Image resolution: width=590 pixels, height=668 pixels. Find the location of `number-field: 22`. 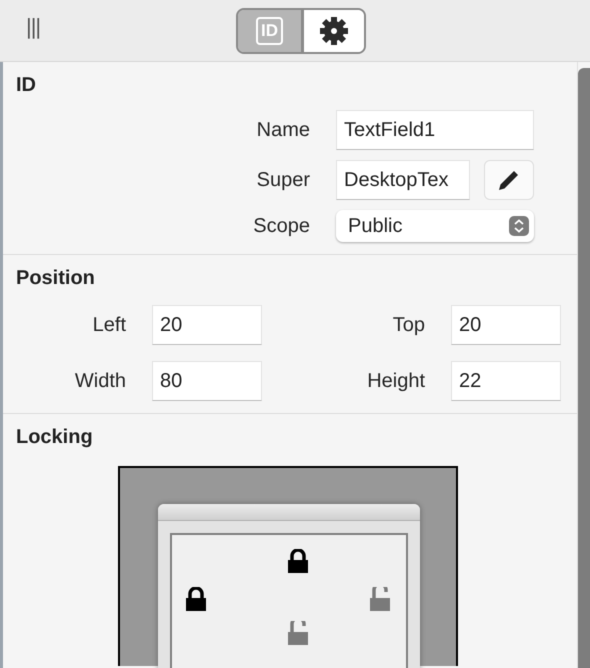

number-field: 22 is located at coordinates (506, 381).